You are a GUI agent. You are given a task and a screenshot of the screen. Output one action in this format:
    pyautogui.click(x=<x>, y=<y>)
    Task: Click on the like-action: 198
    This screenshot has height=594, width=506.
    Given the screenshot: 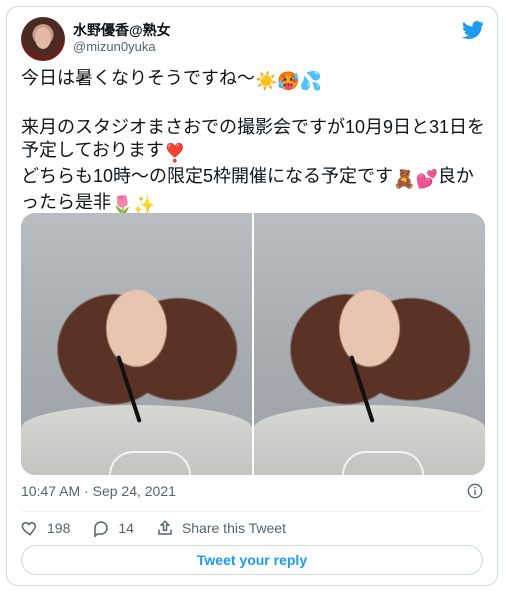 What is the action you would take?
    pyautogui.click(x=45, y=528)
    